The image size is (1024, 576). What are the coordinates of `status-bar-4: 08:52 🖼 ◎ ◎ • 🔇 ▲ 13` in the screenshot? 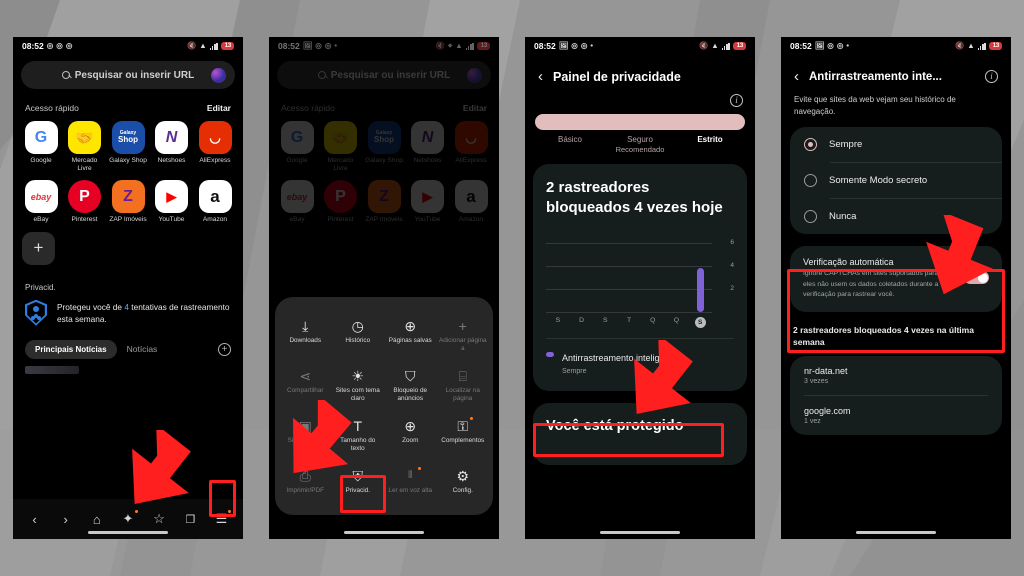 It's located at (896, 46).